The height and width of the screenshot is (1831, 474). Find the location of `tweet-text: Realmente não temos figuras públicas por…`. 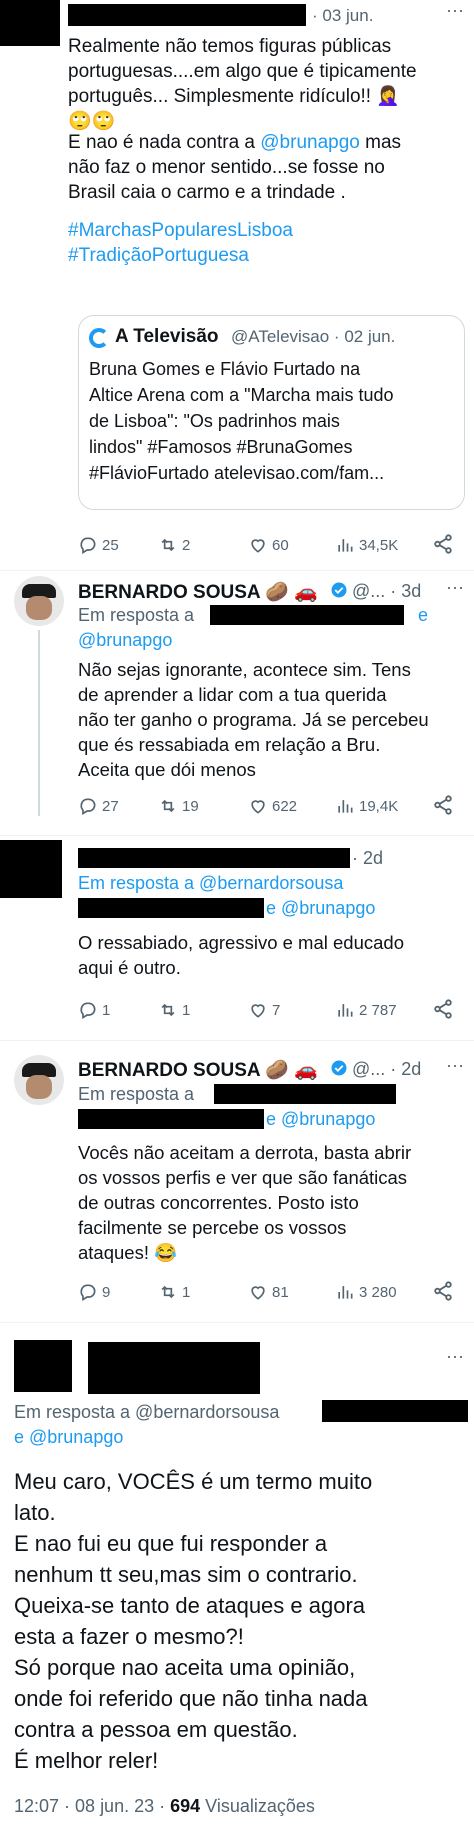

tweet-text: Realmente não temos figuras públicas por… is located at coordinates (242, 84).